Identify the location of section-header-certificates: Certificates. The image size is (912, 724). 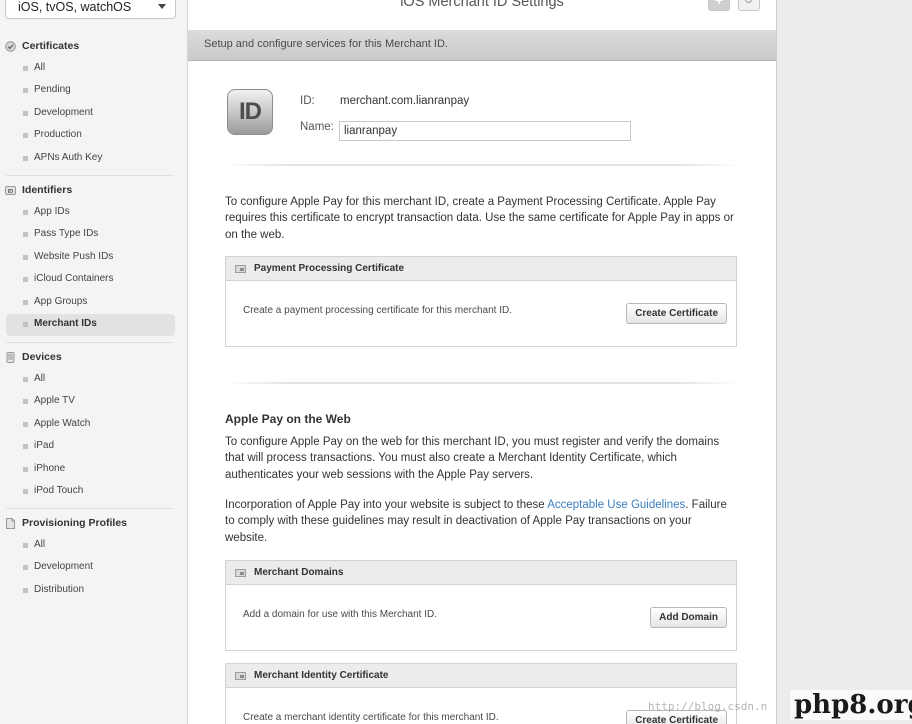
(94, 47).